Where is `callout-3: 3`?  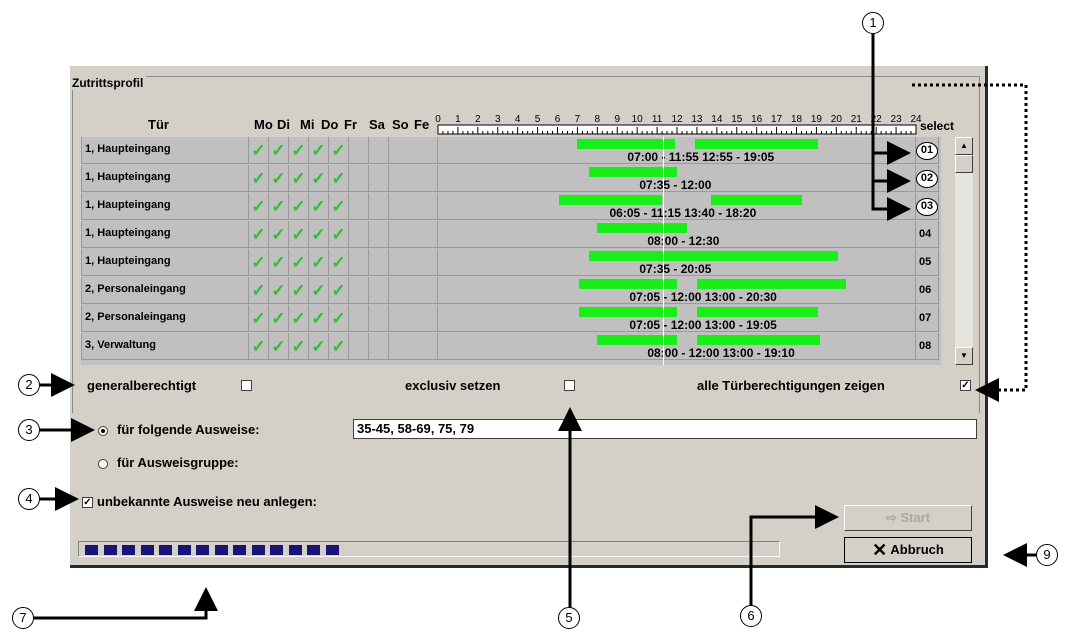
callout-3: 3 is located at coordinates (29, 430).